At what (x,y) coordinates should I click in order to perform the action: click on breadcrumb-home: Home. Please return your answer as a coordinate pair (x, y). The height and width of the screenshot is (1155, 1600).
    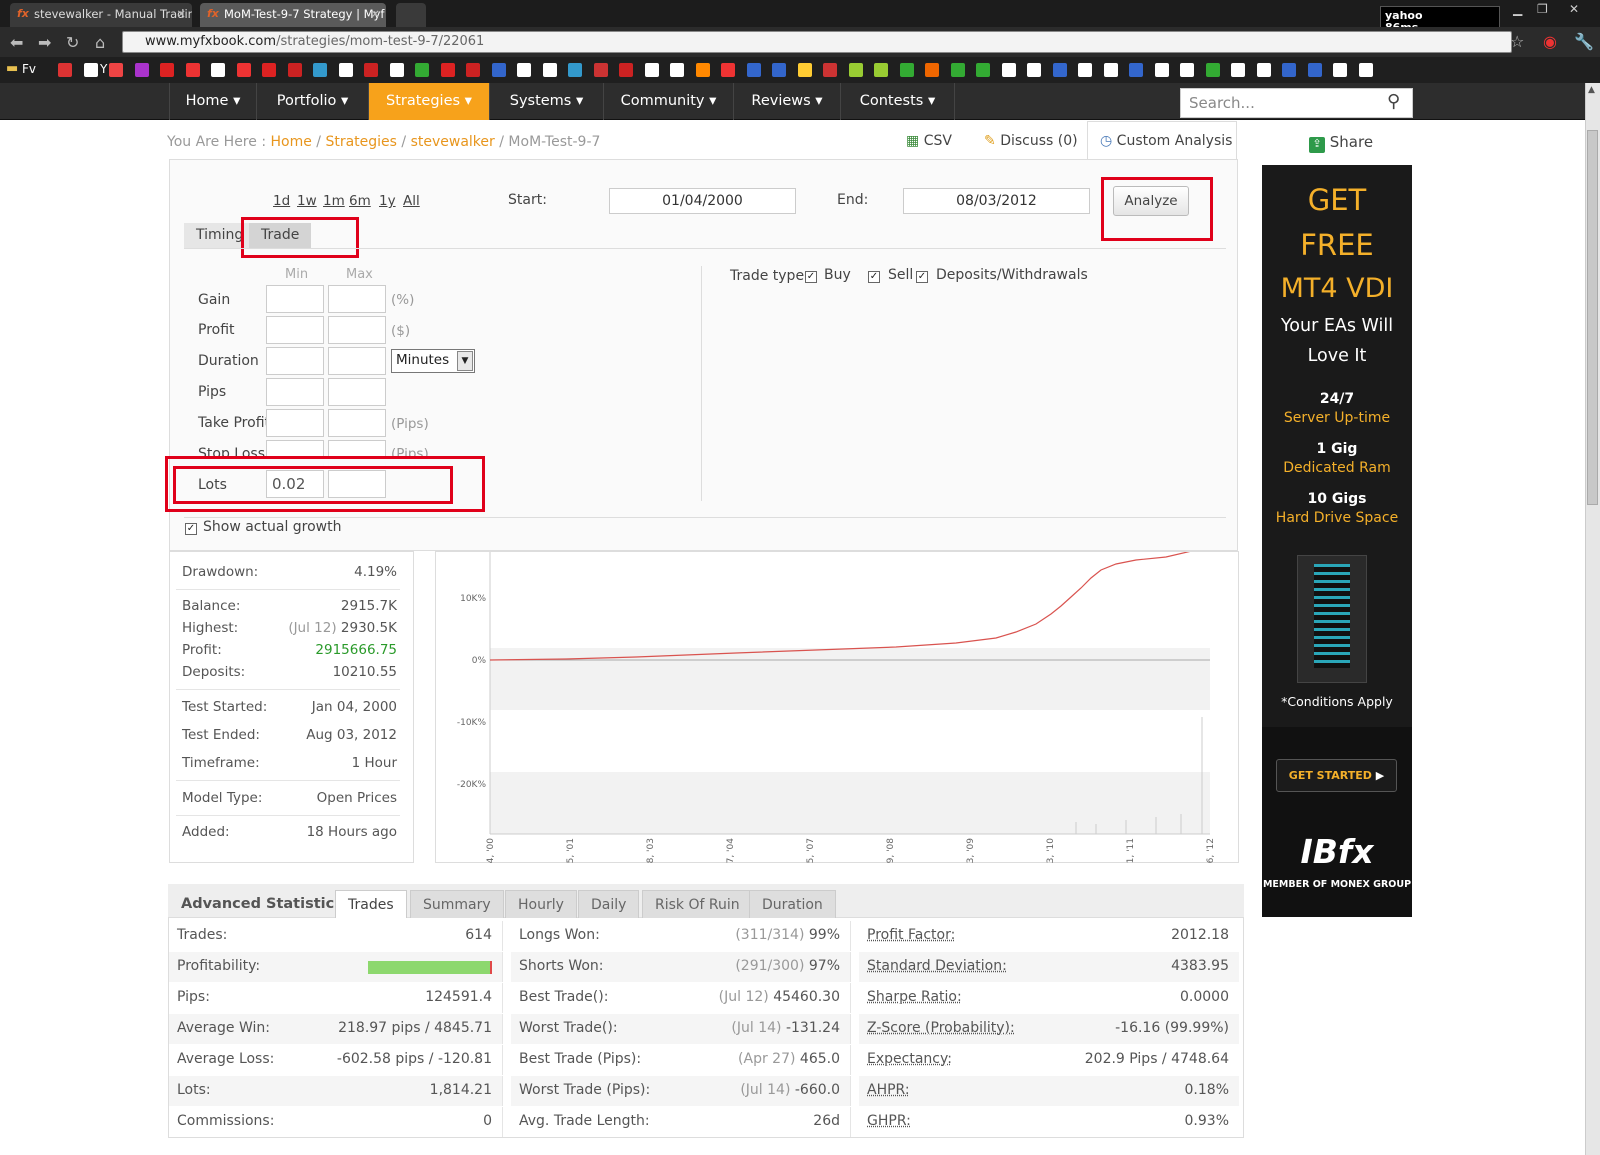
    Looking at the image, I should click on (291, 142).